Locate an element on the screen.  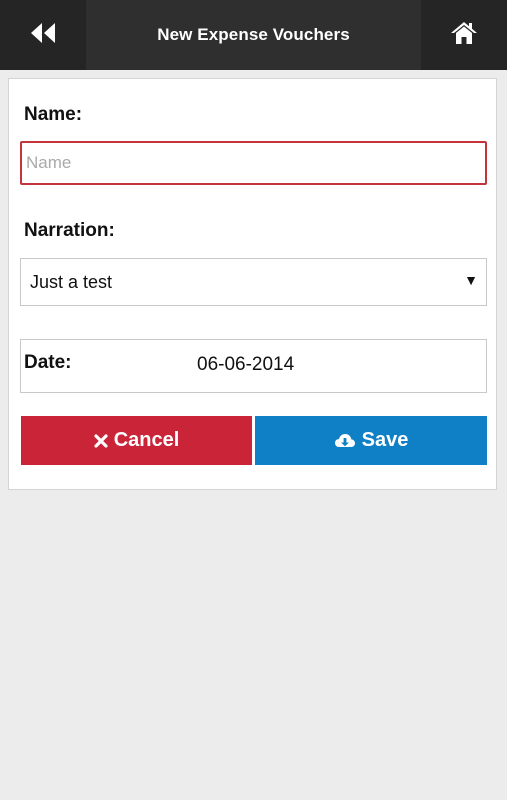
name-input is located at coordinates (253, 163).